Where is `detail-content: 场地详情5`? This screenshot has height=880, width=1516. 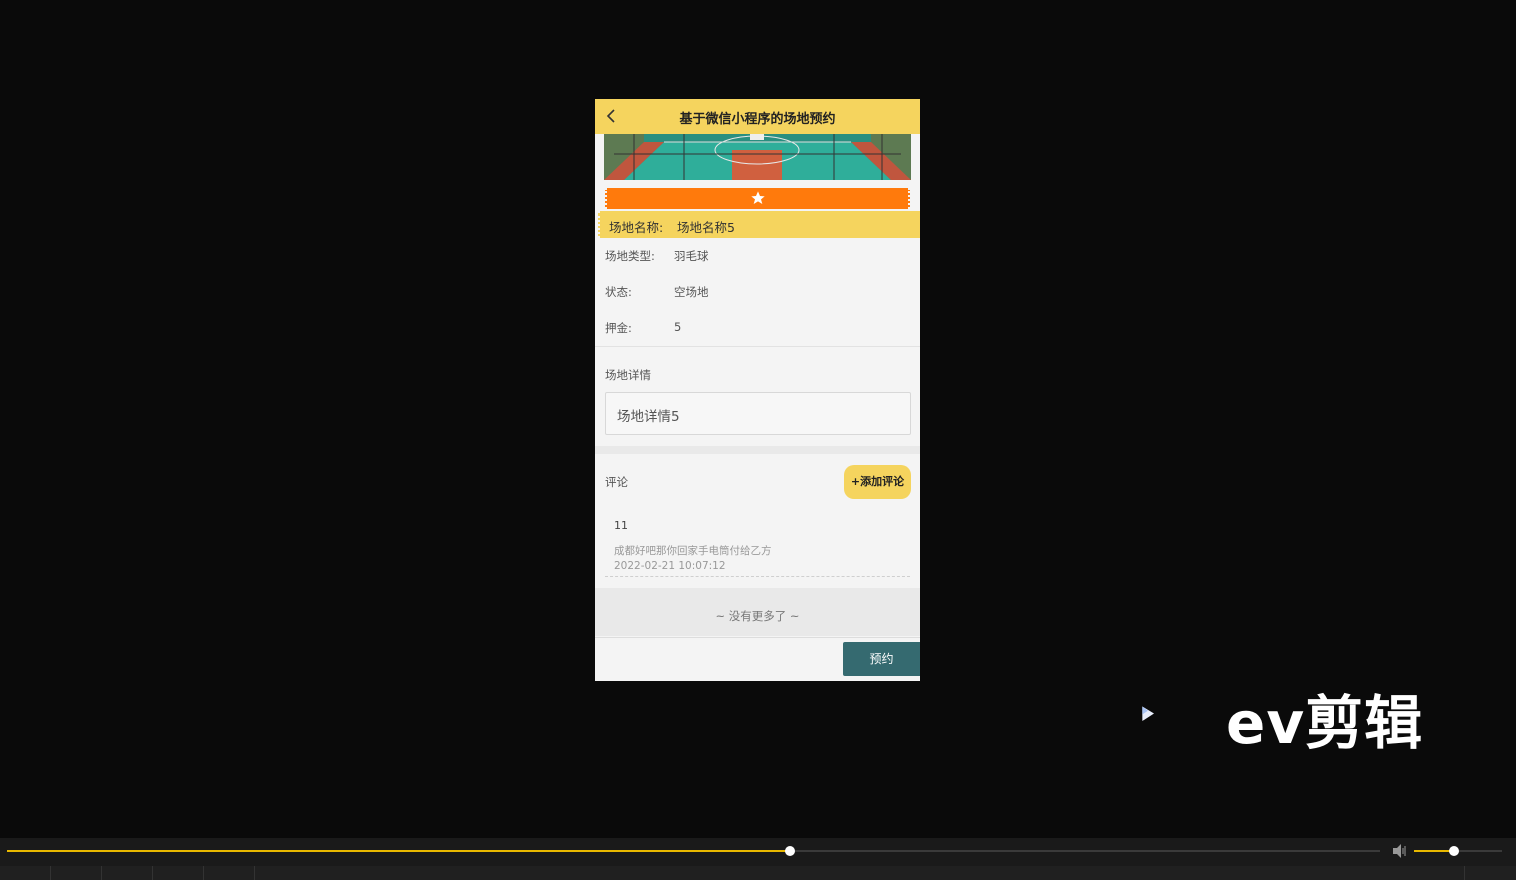 detail-content: 场地详情5 is located at coordinates (648, 417).